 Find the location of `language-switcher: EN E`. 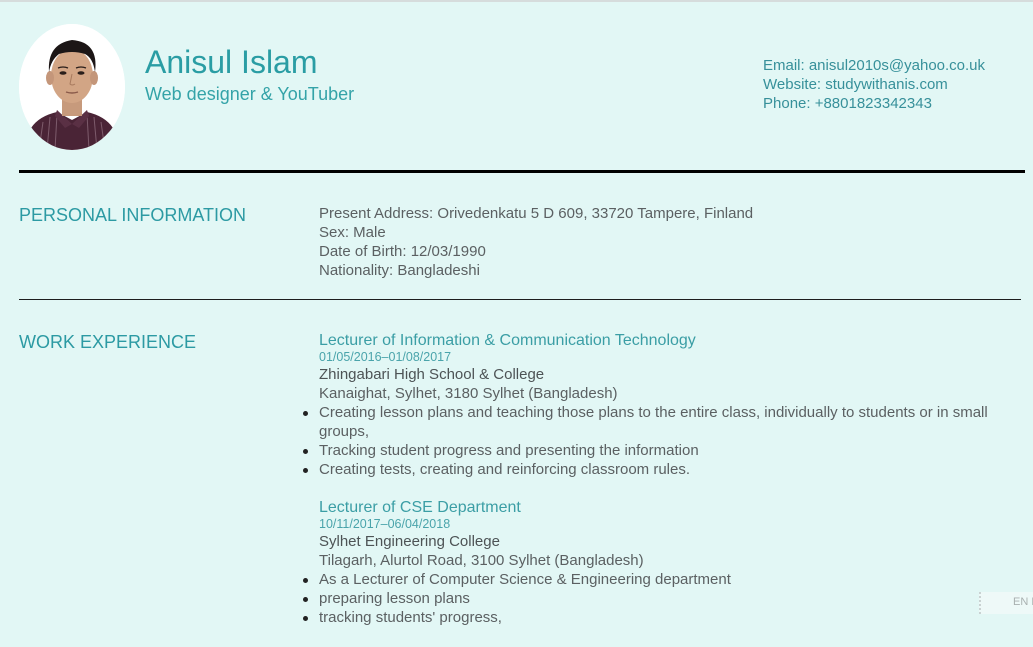

language-switcher: EN E is located at coordinates (1006, 603).